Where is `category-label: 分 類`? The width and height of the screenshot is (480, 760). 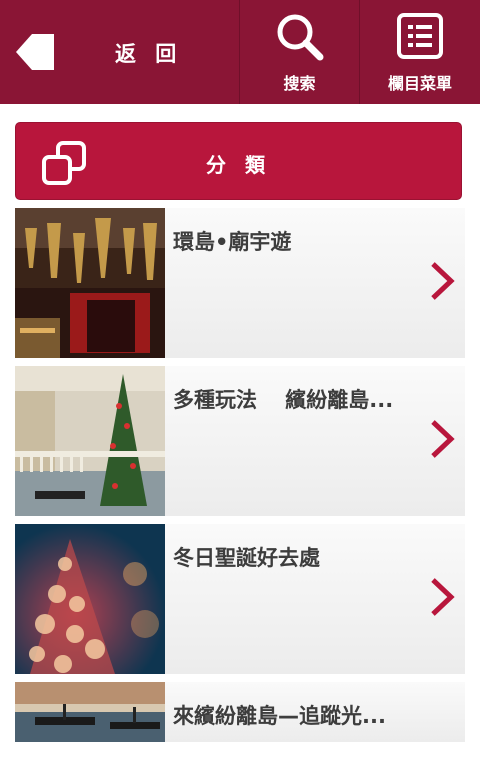 category-label: 分 類 is located at coordinates (238, 165).